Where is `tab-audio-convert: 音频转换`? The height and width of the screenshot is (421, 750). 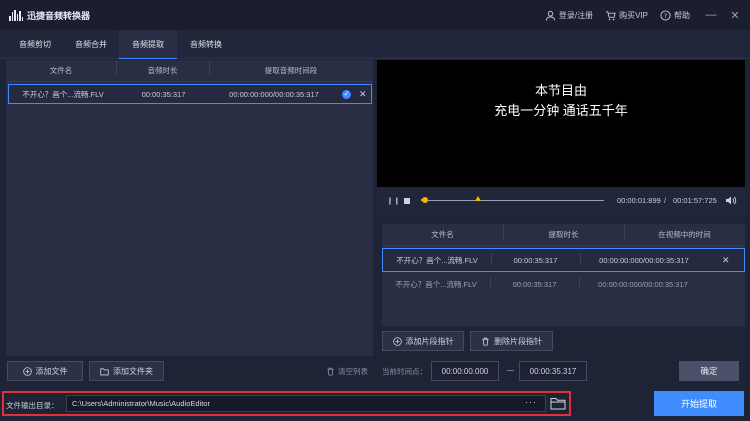
tab-audio-convert: 音频转换 is located at coordinates (206, 44).